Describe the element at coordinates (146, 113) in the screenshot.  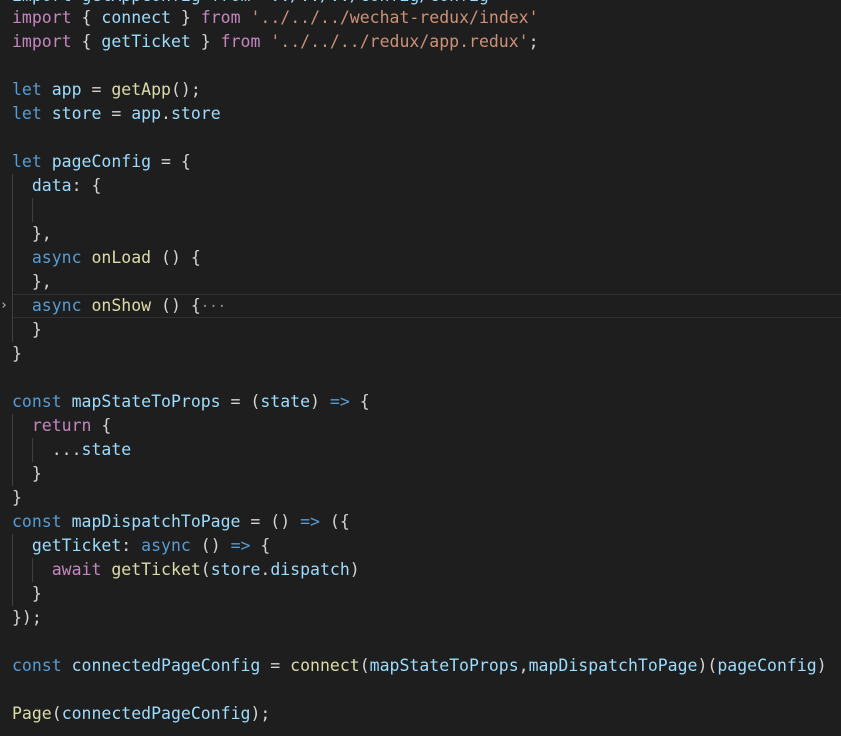
I see `code-token: app` at that location.